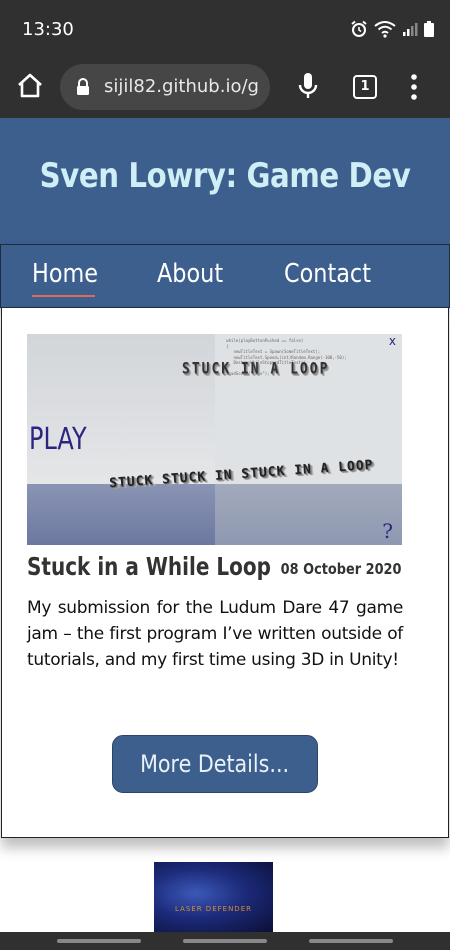 The image size is (450, 950). Describe the element at coordinates (213, 897) in the screenshot. I see `next-project-thumbnail: LASER DEFENDER` at that location.